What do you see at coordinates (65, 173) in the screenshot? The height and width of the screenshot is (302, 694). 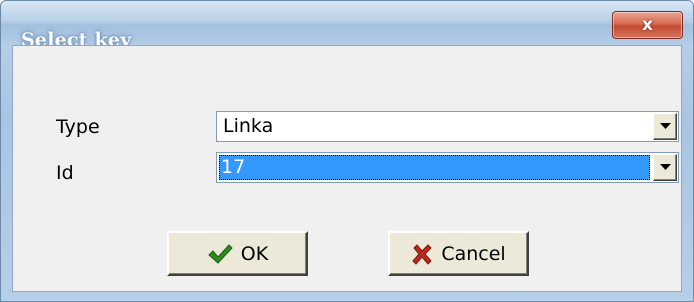 I see `id-label: Id` at bounding box center [65, 173].